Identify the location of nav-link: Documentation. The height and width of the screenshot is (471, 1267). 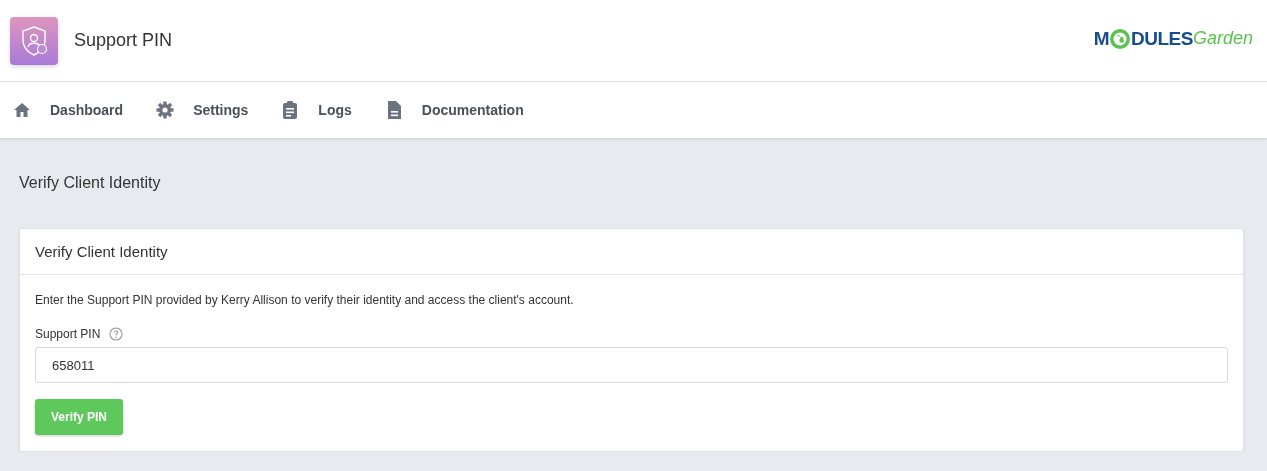
(453, 110).